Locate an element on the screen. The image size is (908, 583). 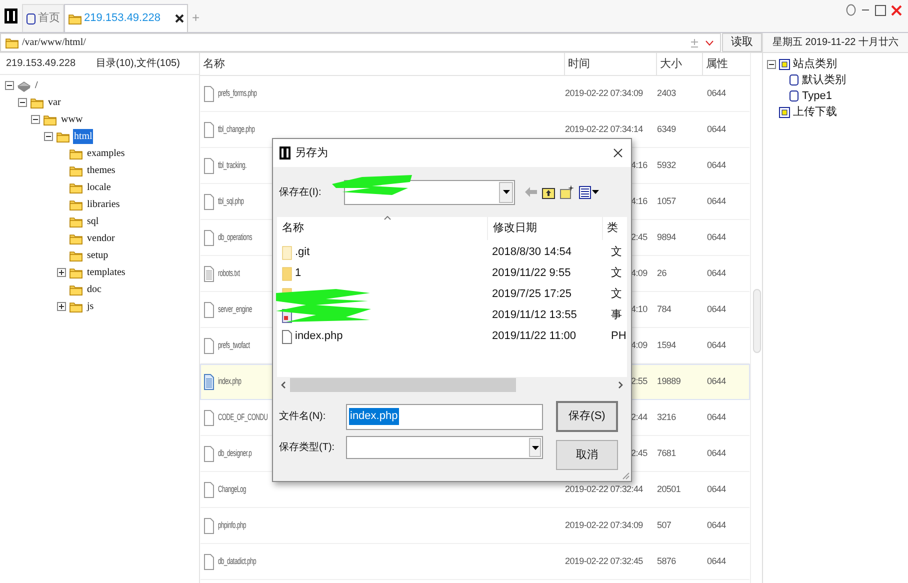
tree-item: doc is located at coordinates (94, 289).